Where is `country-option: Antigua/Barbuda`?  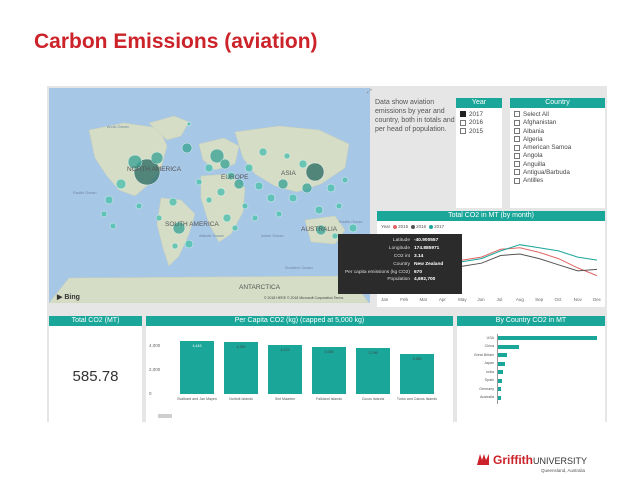 country-option: Antigua/Barbuda is located at coordinates (557, 173).